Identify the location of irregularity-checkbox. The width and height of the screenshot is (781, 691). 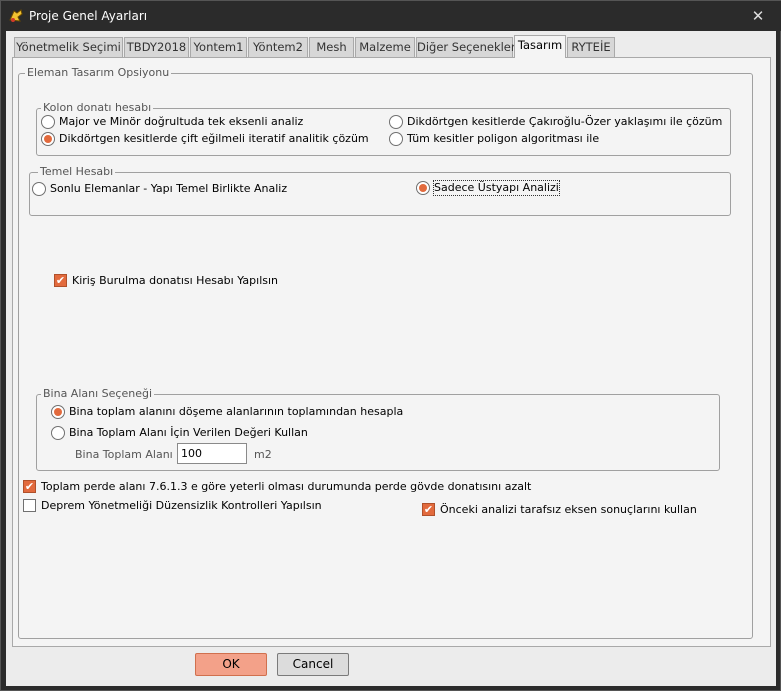
(29, 505).